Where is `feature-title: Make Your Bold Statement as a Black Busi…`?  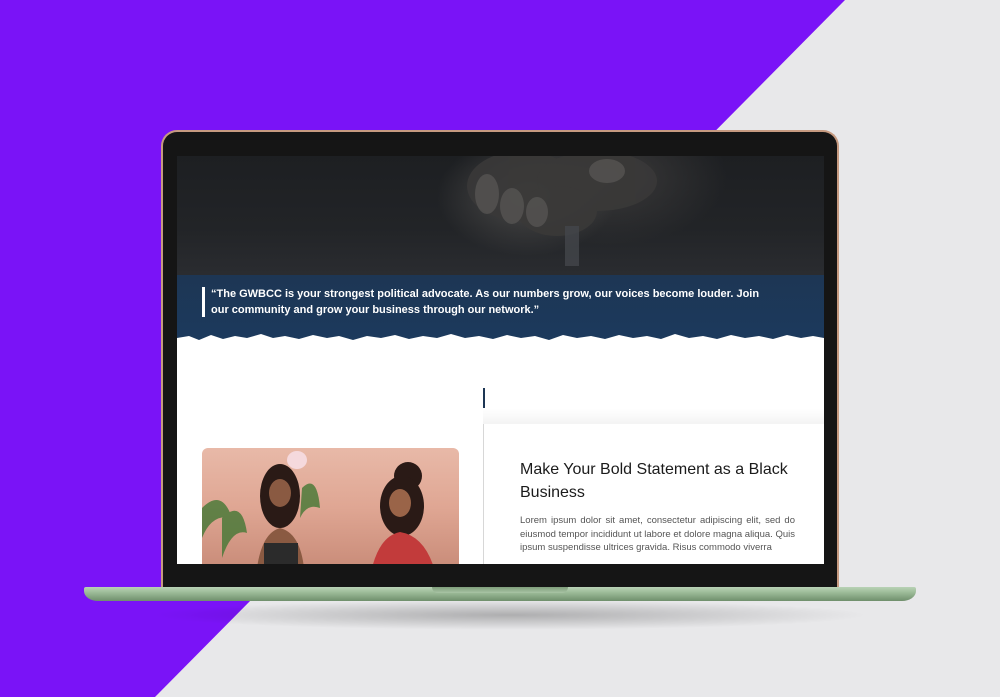
feature-title: Make Your Bold Statement as a Black Busi… is located at coordinates (654, 481).